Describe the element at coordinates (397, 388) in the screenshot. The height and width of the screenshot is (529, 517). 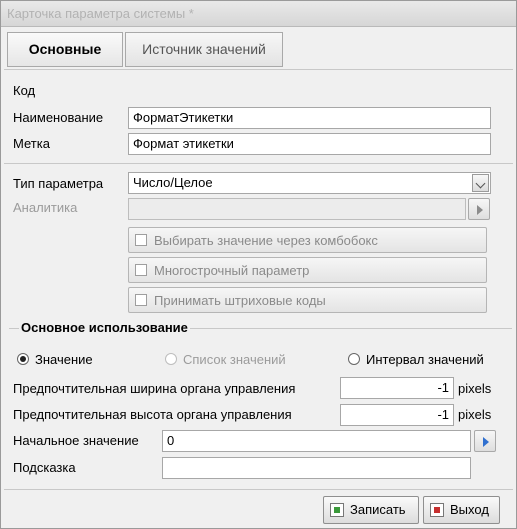
I see `pref-width-input: -1` at that location.